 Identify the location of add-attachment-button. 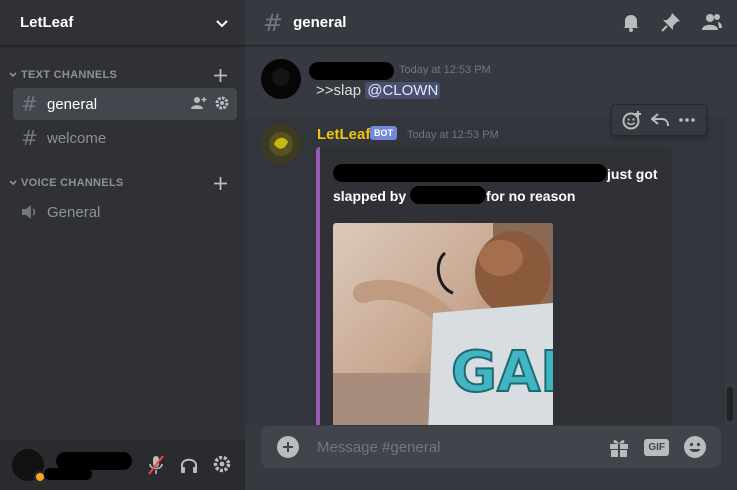
(288, 447).